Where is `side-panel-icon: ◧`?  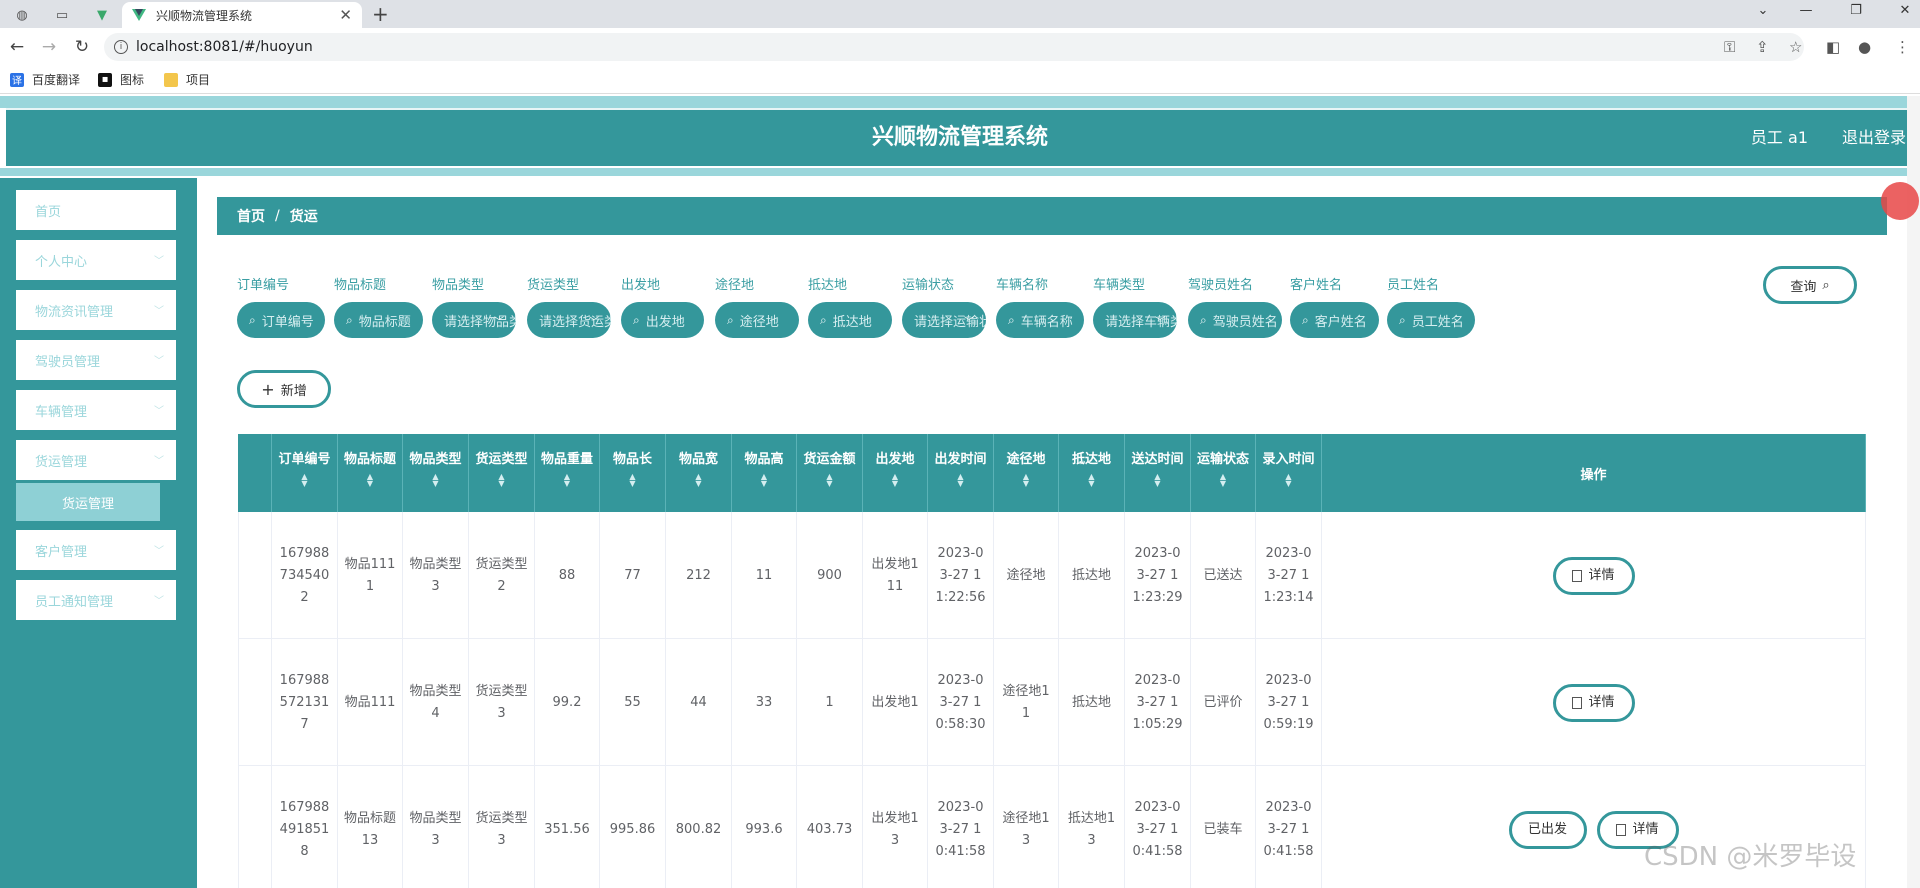
side-panel-icon: ◧ is located at coordinates (1833, 47).